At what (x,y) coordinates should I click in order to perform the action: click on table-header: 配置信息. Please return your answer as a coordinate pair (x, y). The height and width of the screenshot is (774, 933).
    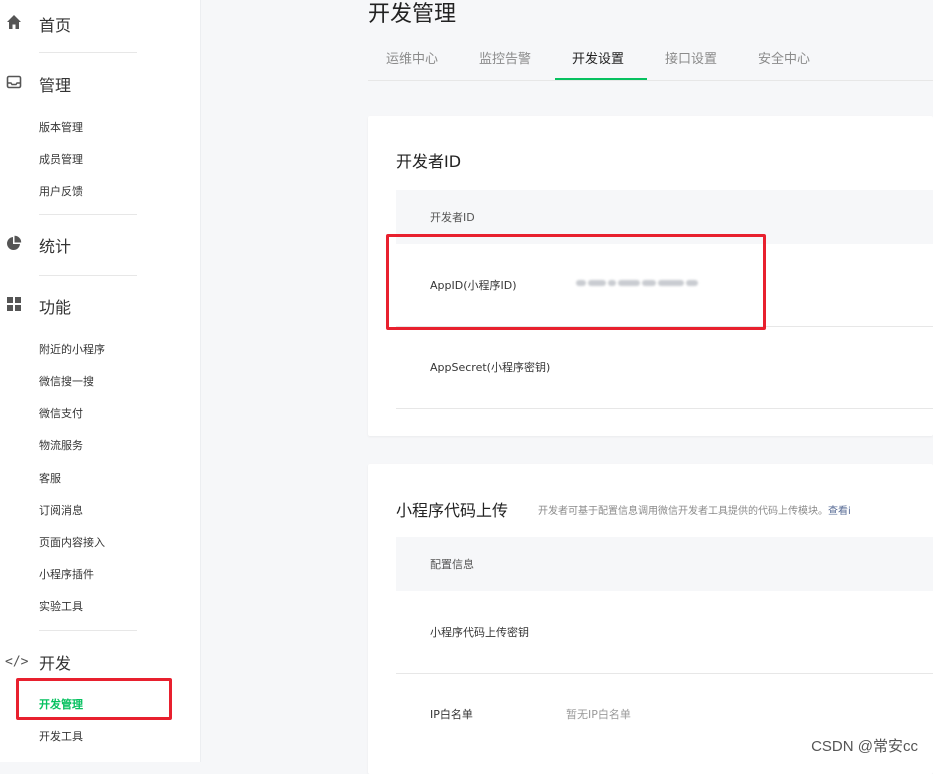
    Looking at the image, I should click on (664, 564).